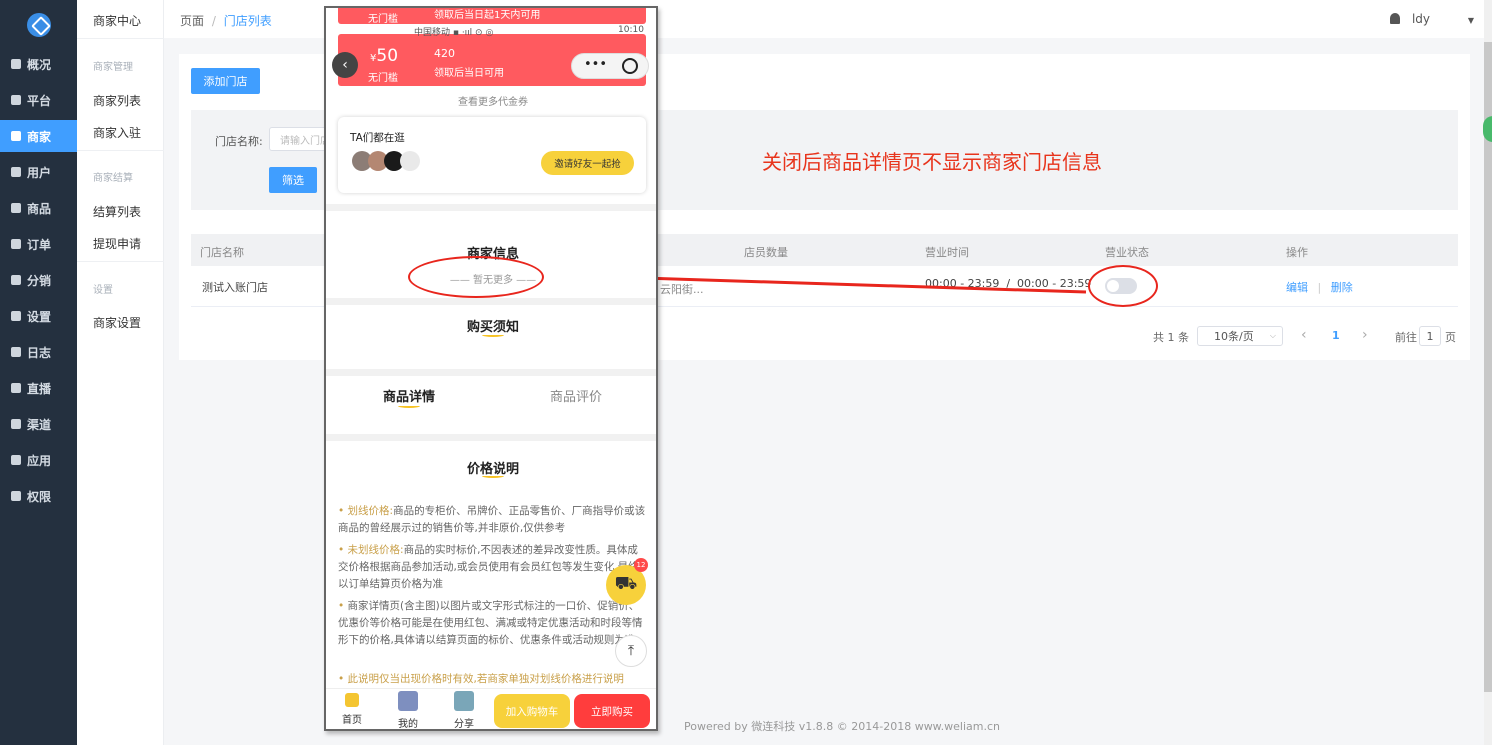 The image size is (1492, 745). I want to click on page-number: 1, so click(1336, 335).